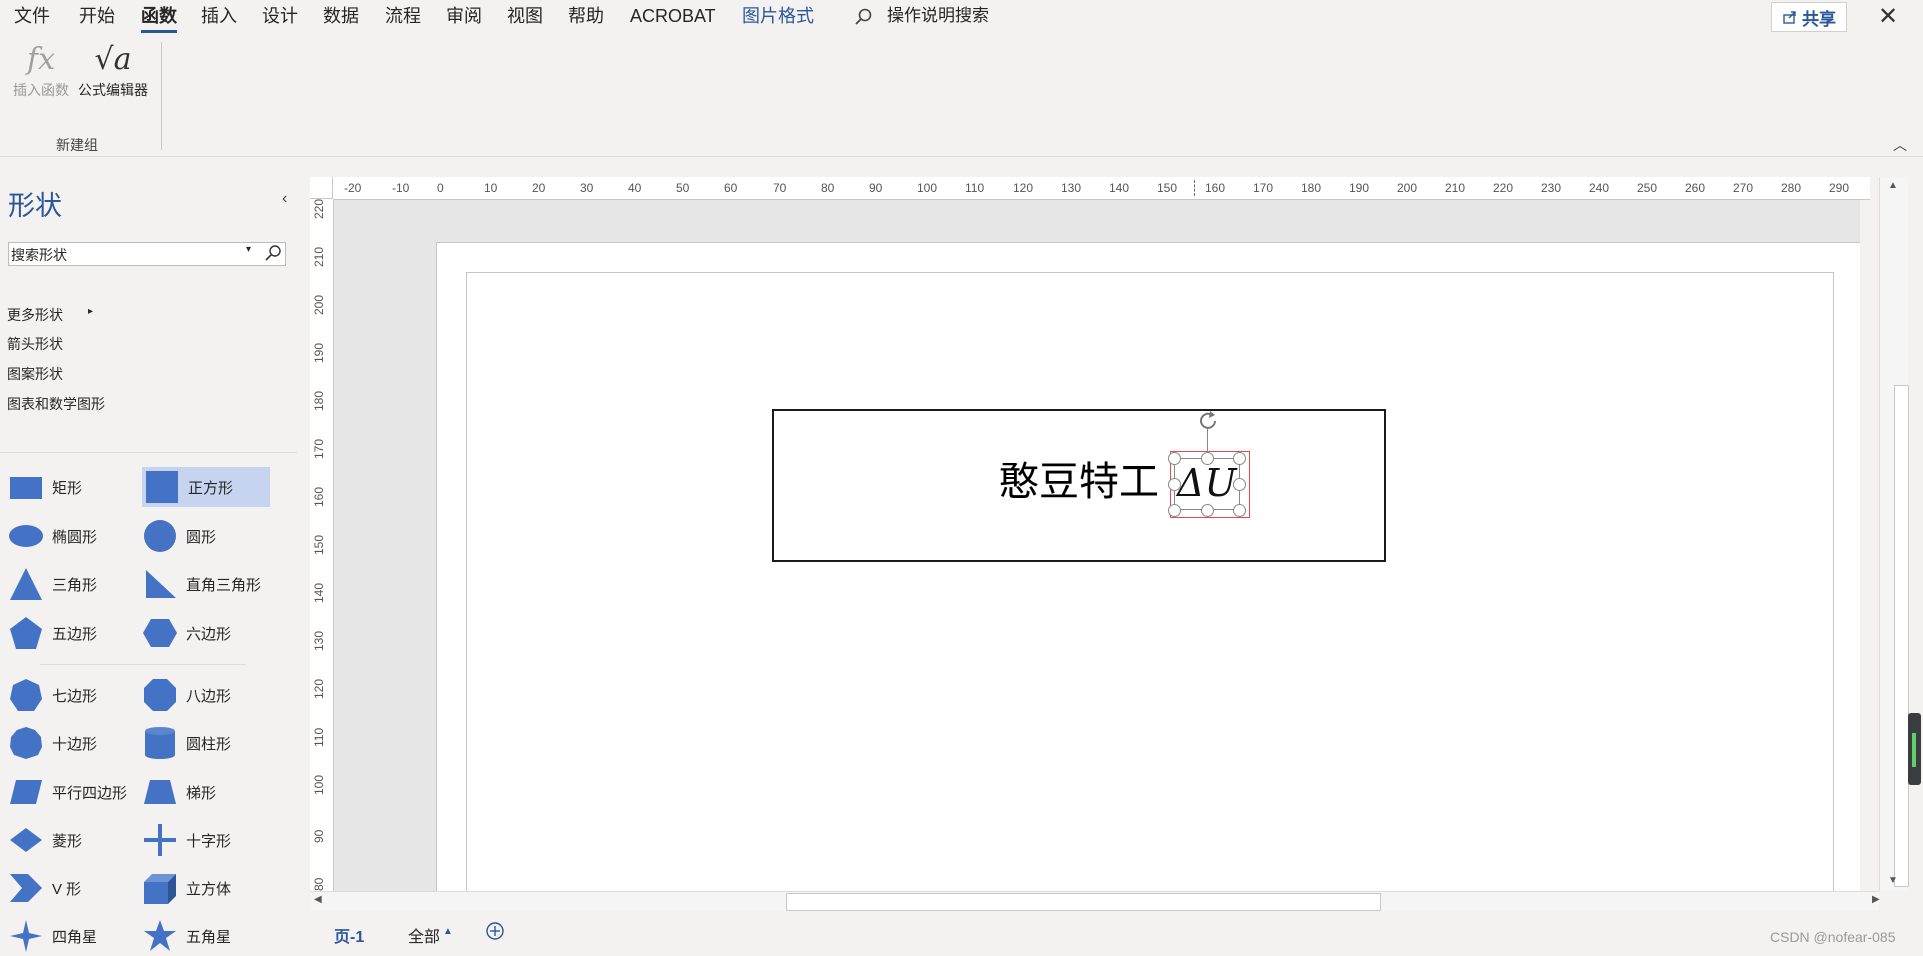 The height and width of the screenshot is (956, 1923). I want to click on collapse-ribbon-icon: ︿, so click(1900, 145).